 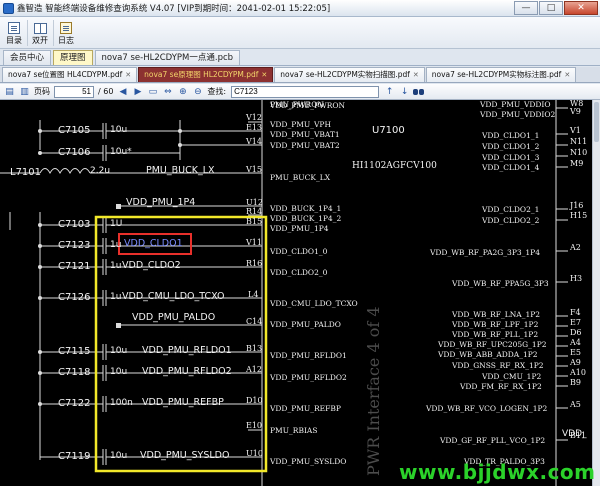 What do you see at coordinates (121, 403) in the screenshot?
I see `cap-value: 100n` at bounding box center [121, 403].